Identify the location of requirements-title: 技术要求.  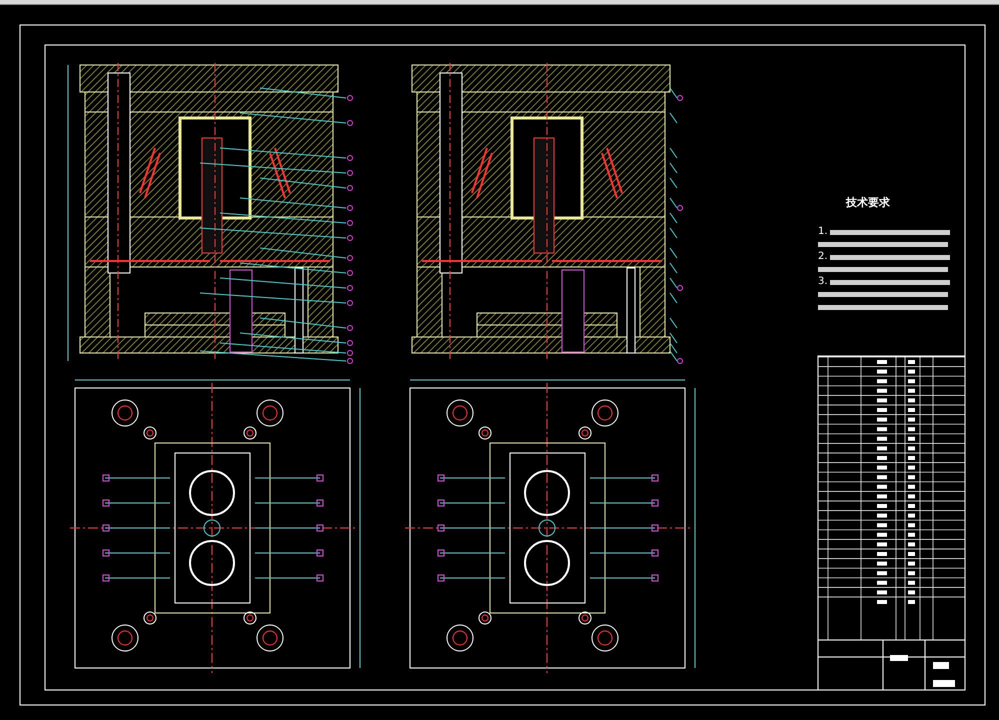
(868, 203).